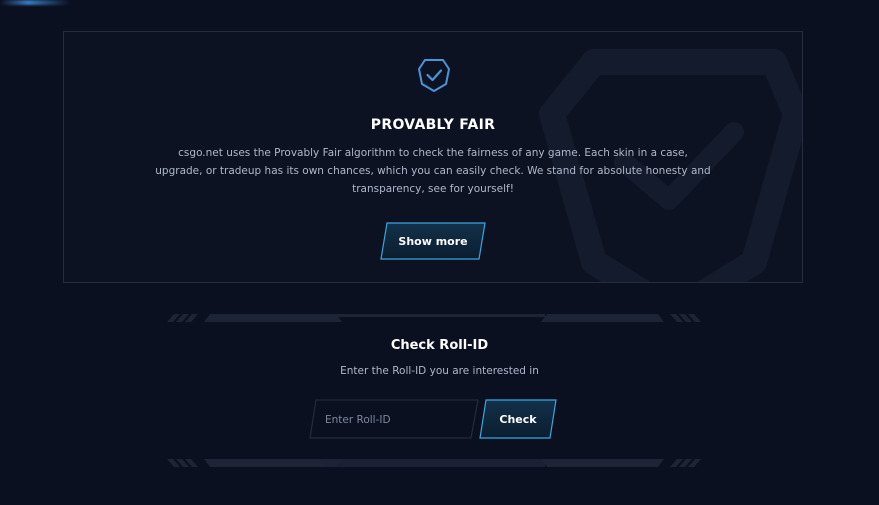 Image resolution: width=879 pixels, height=505 pixels. Describe the element at coordinates (439, 371) in the screenshot. I see `check-roll-id-subtitle: Enter the Roll-ID you are interested in` at that location.